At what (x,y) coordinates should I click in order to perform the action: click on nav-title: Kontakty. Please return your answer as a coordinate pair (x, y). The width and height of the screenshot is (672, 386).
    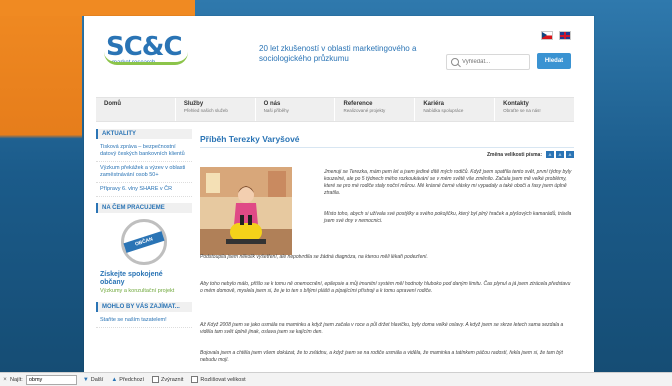
    Looking at the image, I should click on (516, 104).